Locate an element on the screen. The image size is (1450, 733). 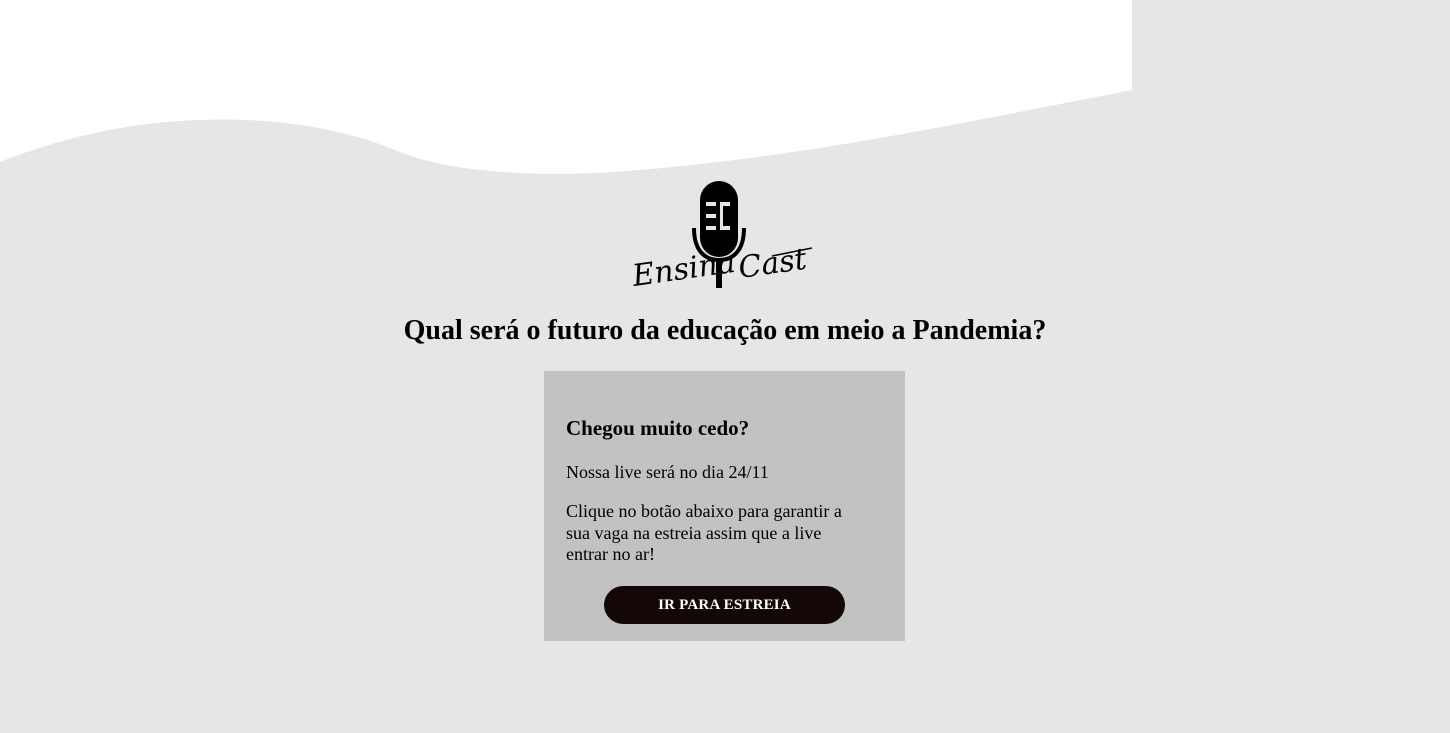
ensinacast-logo: Ensina Cast is located at coordinates (723, 238).